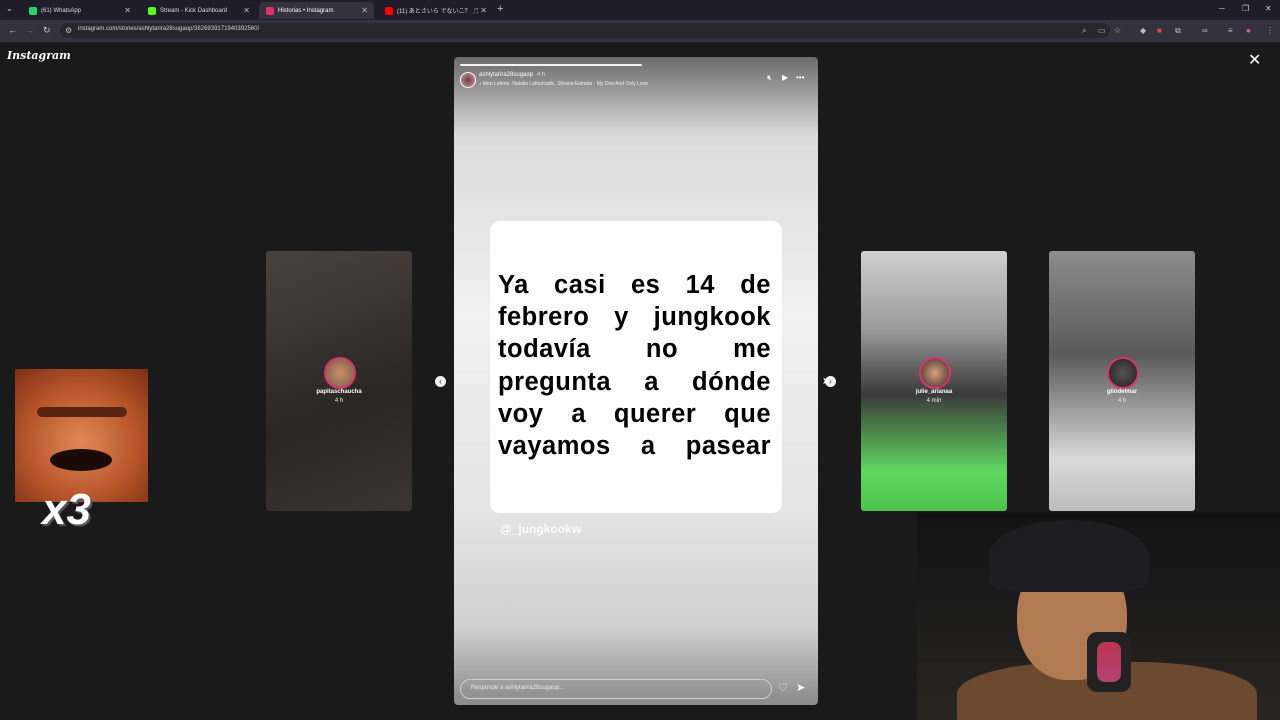  Describe the element at coordinates (12, 30) in the screenshot. I see `back-icon: ←` at that location.